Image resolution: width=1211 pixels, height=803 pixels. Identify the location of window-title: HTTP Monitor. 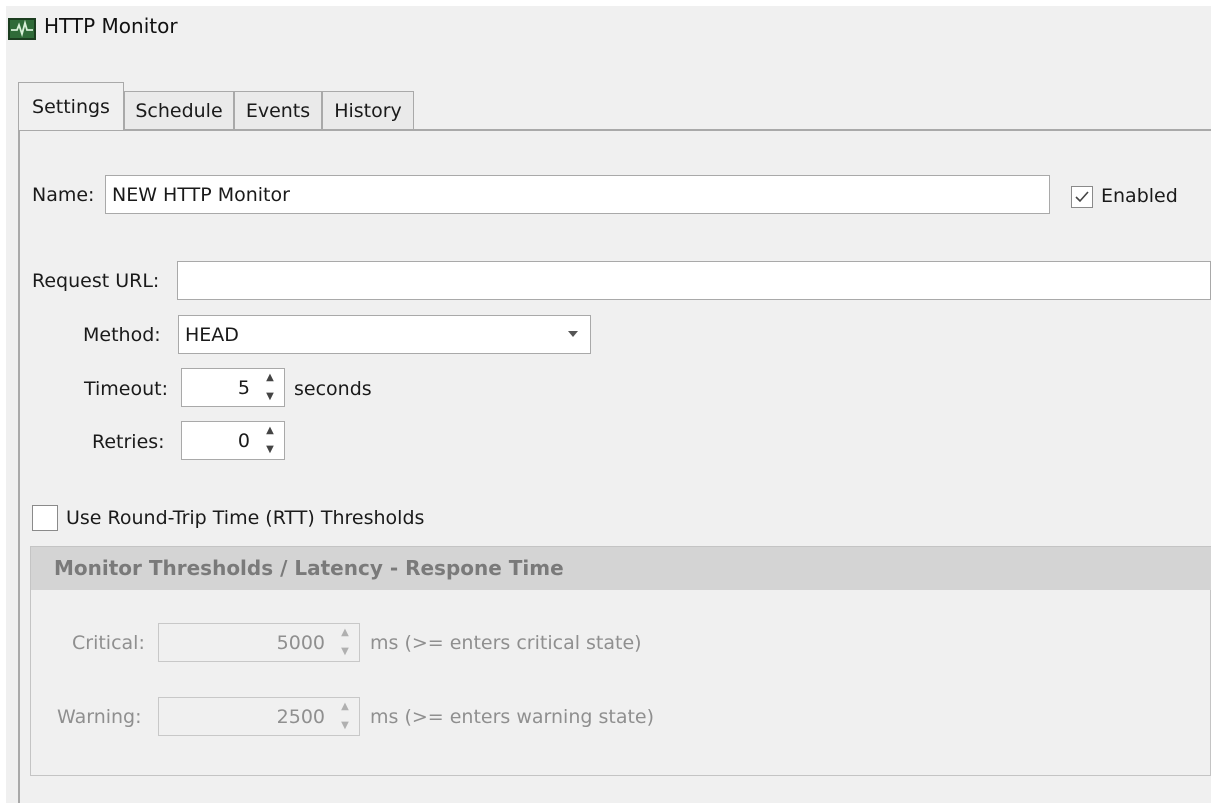
(111, 26).